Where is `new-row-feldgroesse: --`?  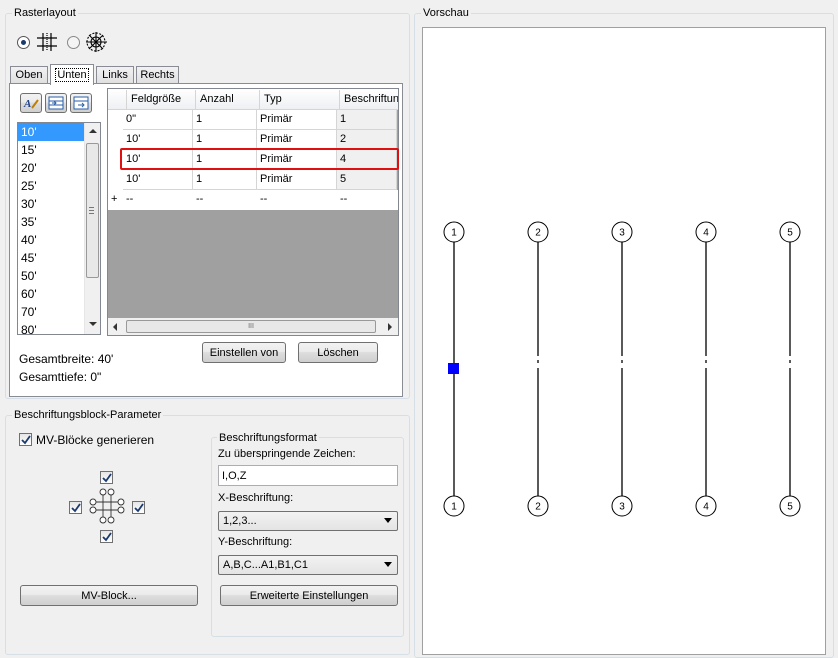 new-row-feldgroesse: -- is located at coordinates (158, 199).